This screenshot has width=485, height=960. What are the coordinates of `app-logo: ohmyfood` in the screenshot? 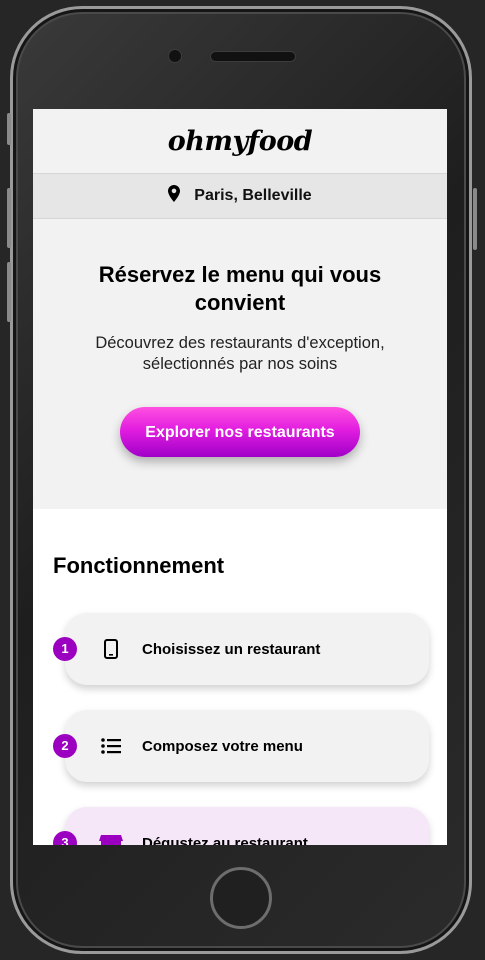 It's located at (240, 141).